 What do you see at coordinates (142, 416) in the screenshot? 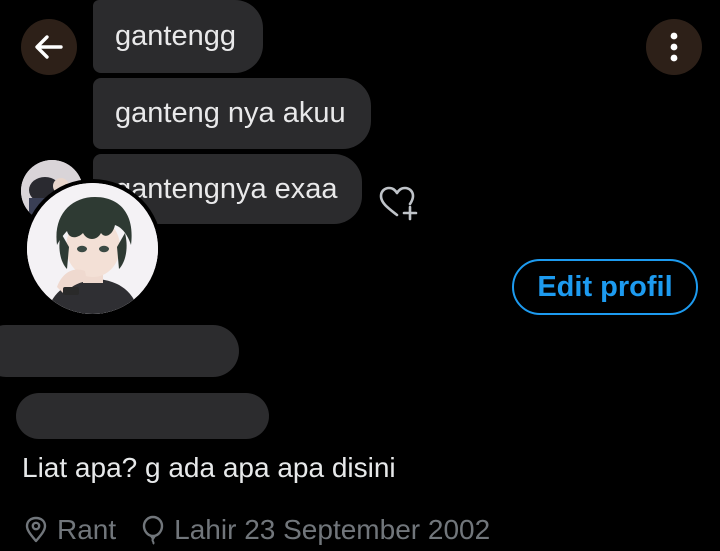
I see `redacted-username` at bounding box center [142, 416].